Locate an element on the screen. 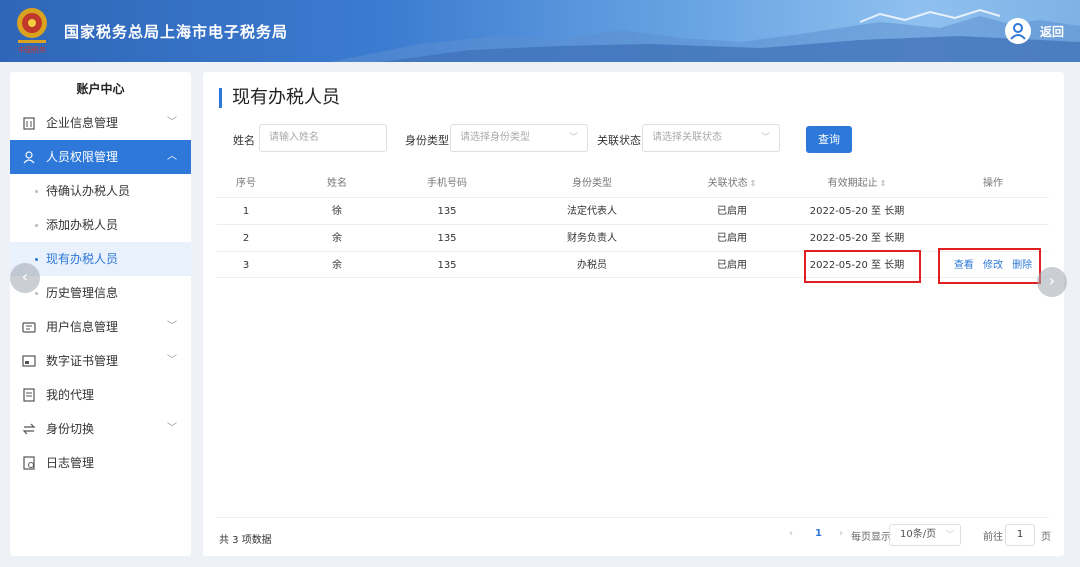 The height and width of the screenshot is (567, 1080). name-search-input: 请输入姓名 is located at coordinates (323, 138).